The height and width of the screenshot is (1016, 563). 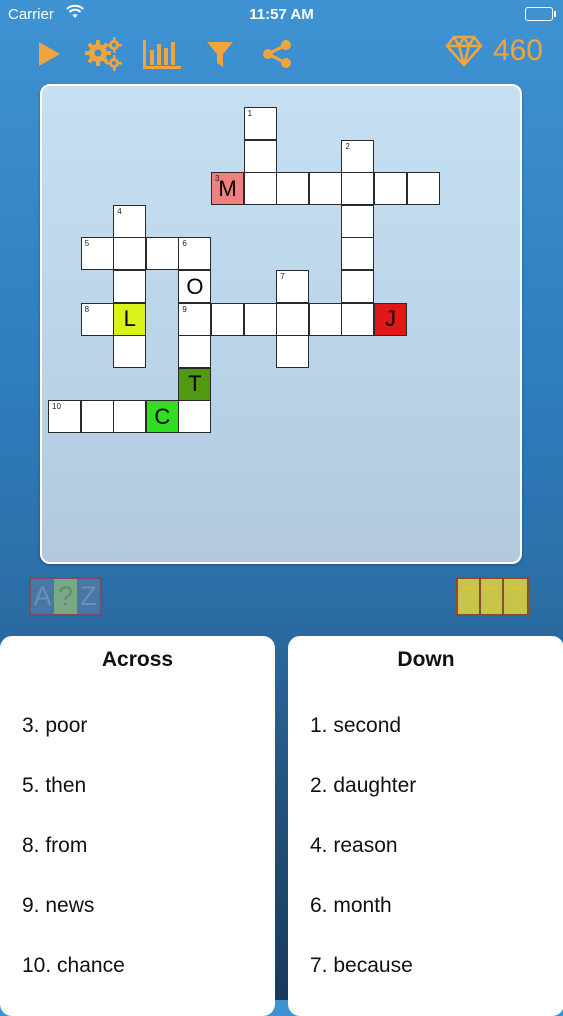 What do you see at coordinates (88, 596) in the screenshot?
I see `hint-letter-z: Z` at bounding box center [88, 596].